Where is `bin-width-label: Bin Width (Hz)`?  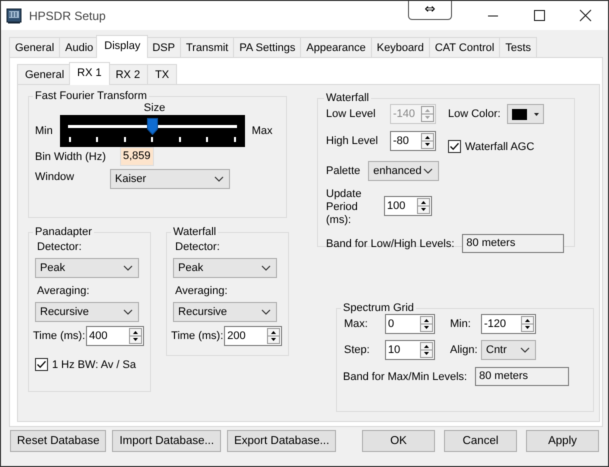 bin-width-label: Bin Width (Hz) is located at coordinates (71, 156).